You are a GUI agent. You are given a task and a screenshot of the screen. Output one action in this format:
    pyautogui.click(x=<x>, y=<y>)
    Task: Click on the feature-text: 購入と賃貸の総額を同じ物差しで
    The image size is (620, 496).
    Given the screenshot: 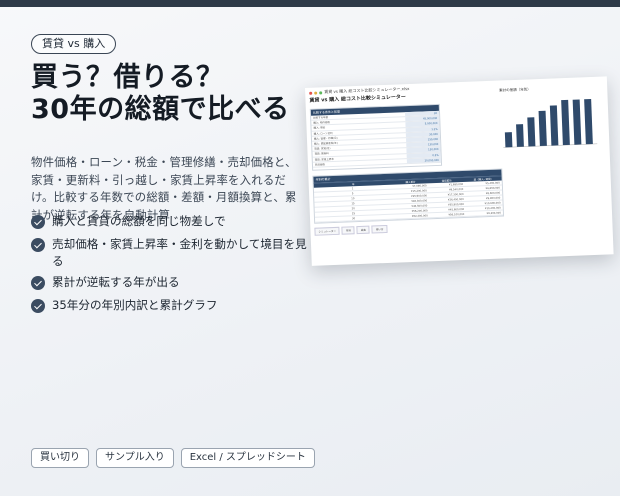 What is the action you would take?
    pyautogui.click(x=139, y=221)
    